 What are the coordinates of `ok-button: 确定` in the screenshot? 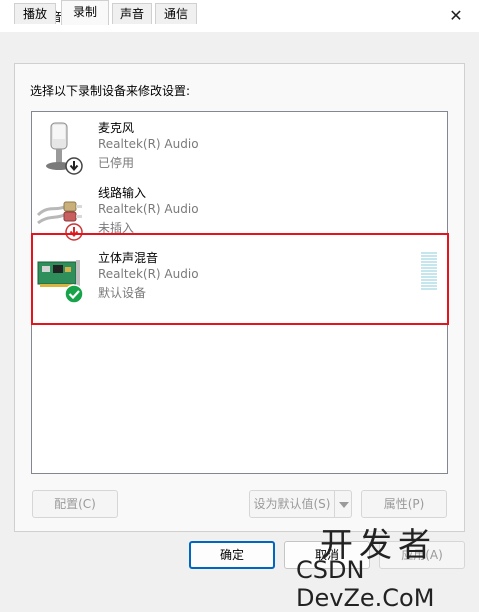 It's located at (232, 555).